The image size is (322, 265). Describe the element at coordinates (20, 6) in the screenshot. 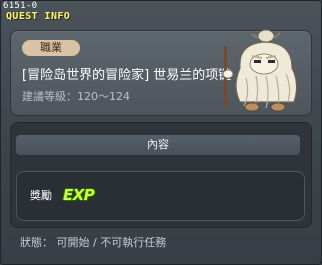

I see `quest-id: 6151-0` at that location.